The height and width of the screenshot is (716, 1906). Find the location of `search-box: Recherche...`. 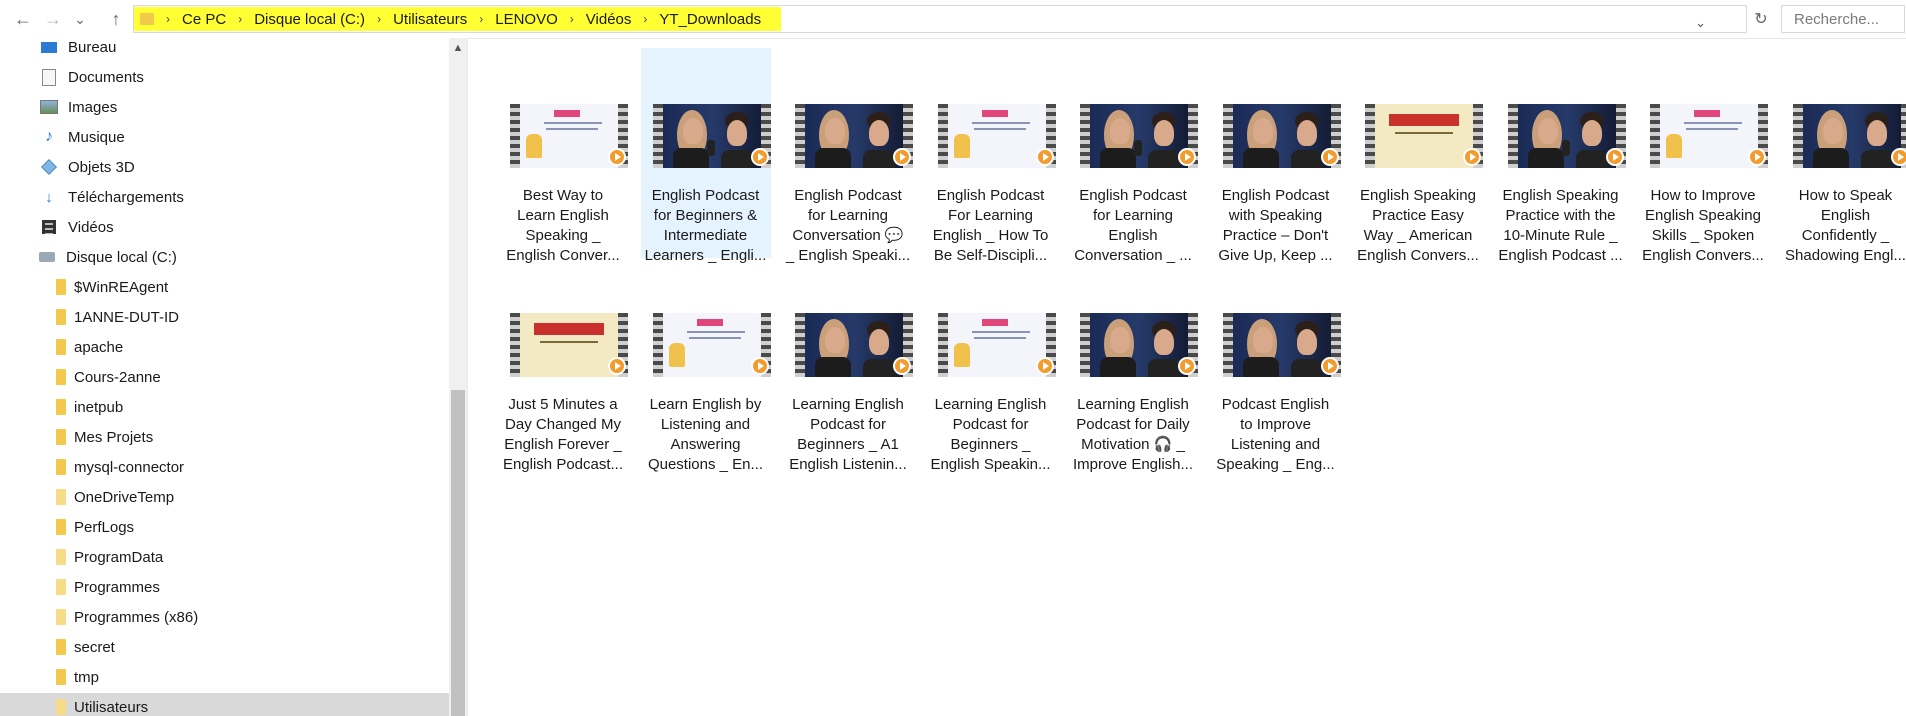

search-box: Recherche... is located at coordinates (1843, 19).